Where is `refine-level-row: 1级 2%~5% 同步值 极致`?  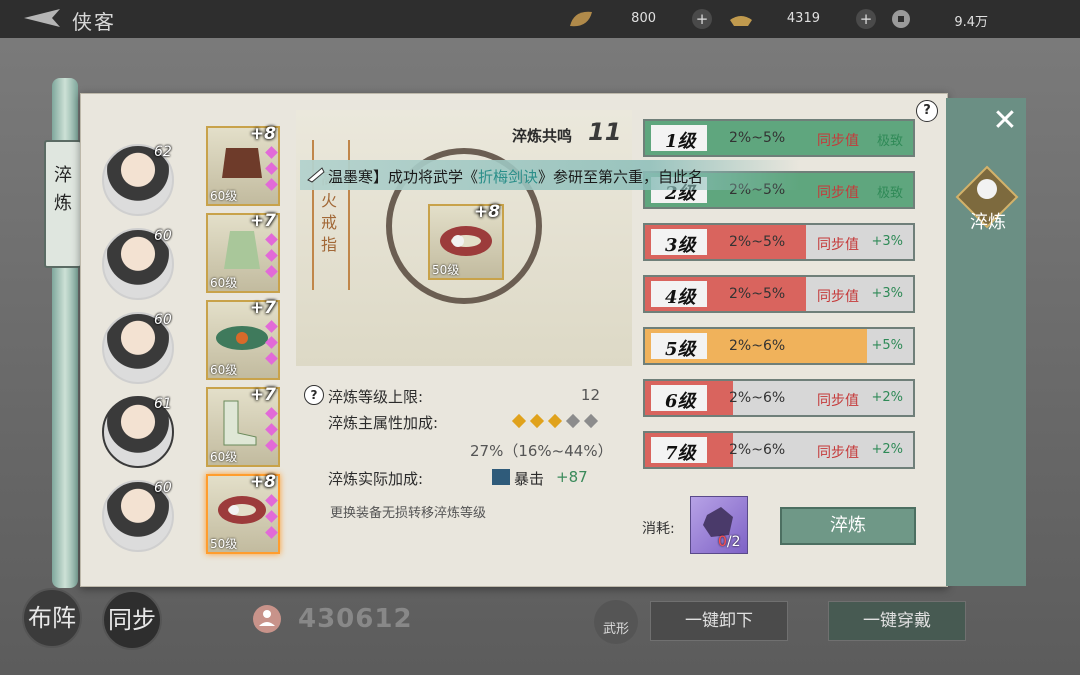
refine-level-row: 1级 2%~5% 同步值 极致 is located at coordinates (779, 138).